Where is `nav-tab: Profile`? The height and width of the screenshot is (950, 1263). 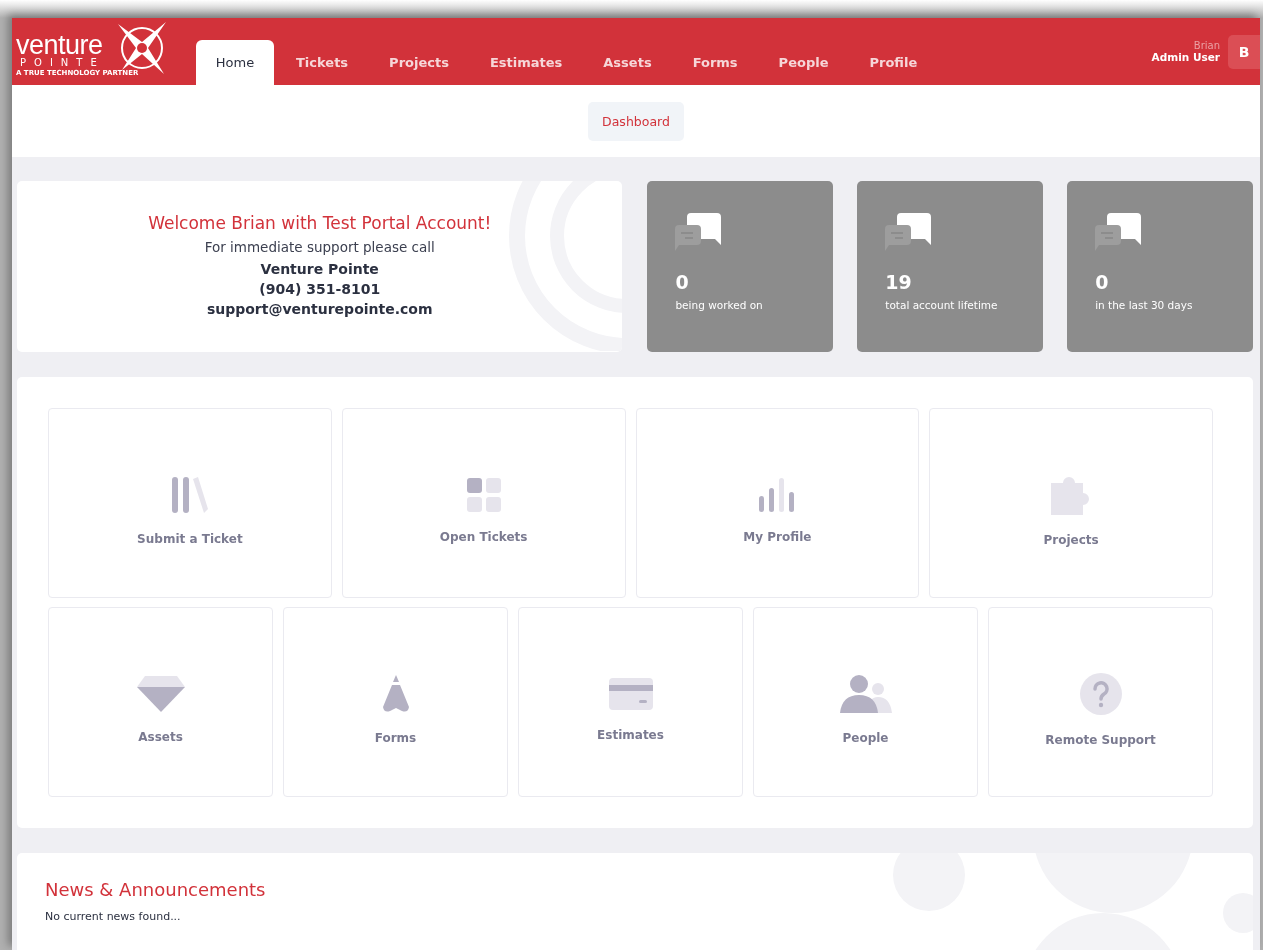
nav-tab: Profile is located at coordinates (893, 62).